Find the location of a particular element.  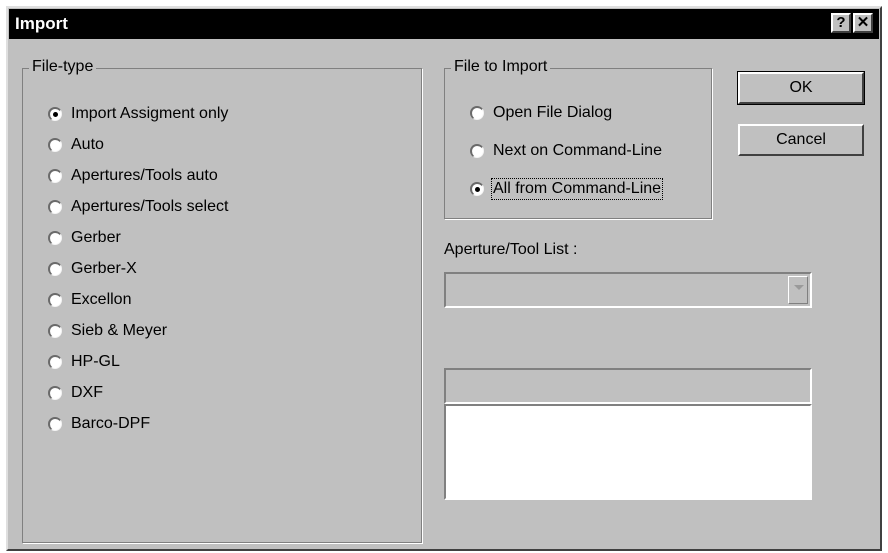

radio-label: Excellon is located at coordinates (101, 299).